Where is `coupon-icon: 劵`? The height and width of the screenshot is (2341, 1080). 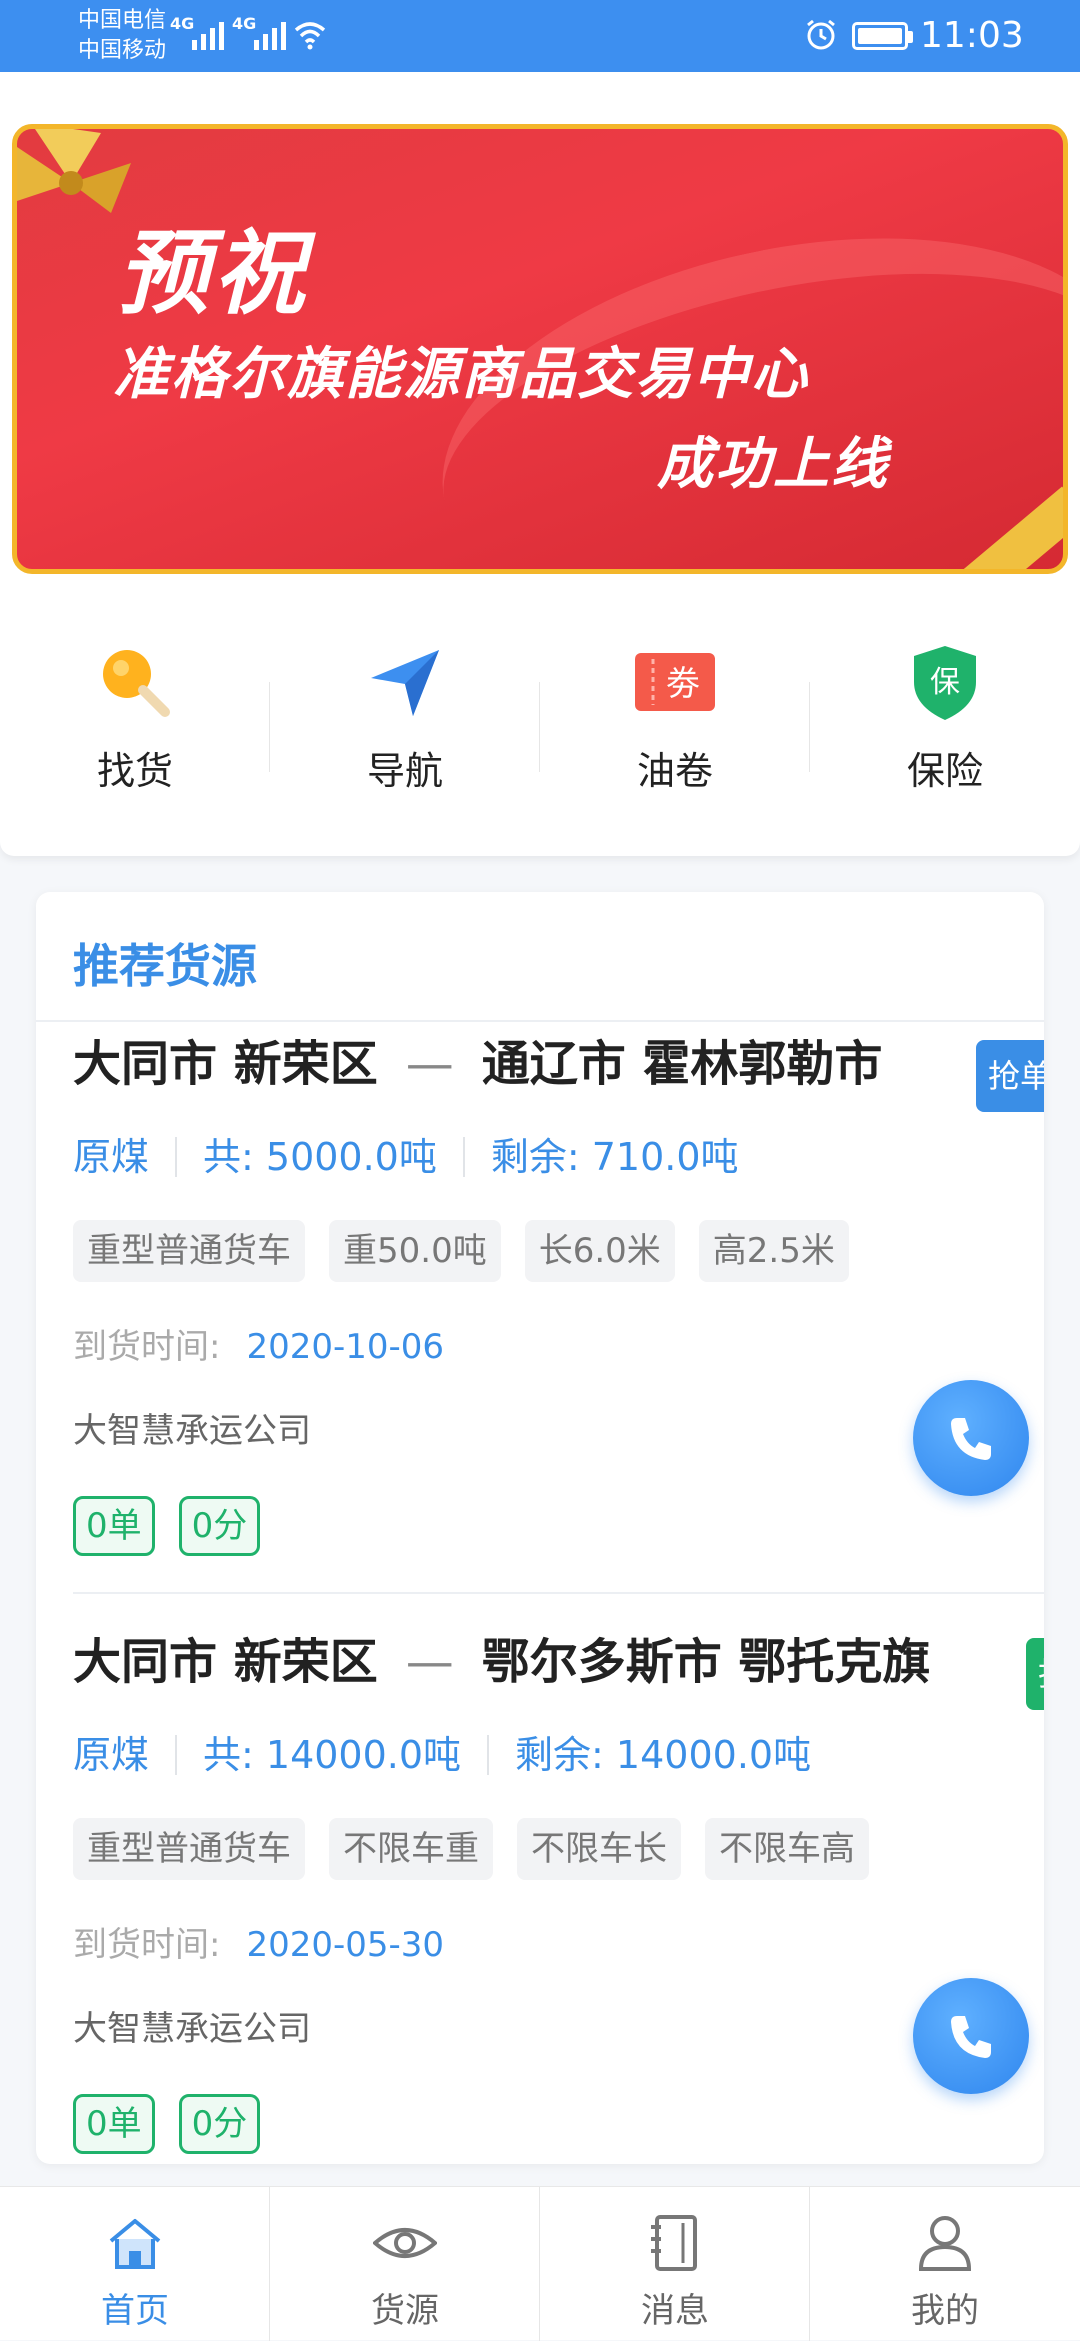 coupon-icon: 劵 is located at coordinates (675, 682).